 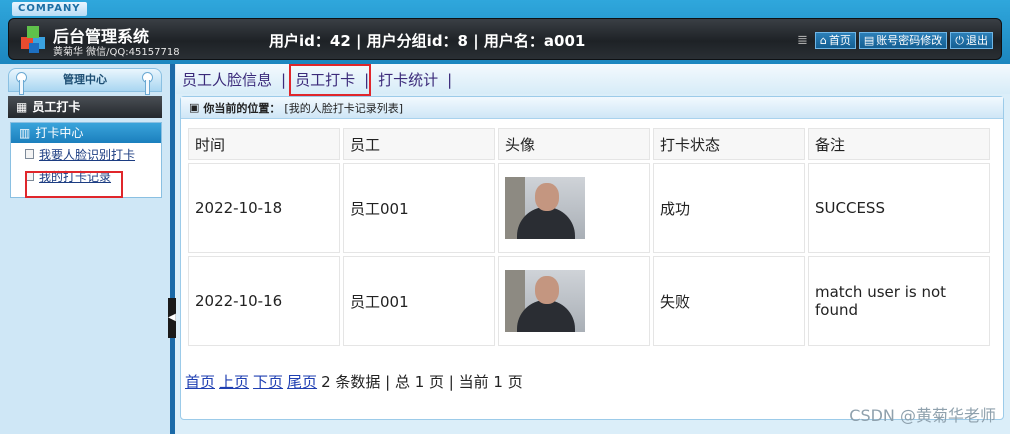 What do you see at coordinates (427, 41) in the screenshot?
I see `user-info: 用户id：42 | 用户分组id：8 | 用户名：a001` at bounding box center [427, 41].